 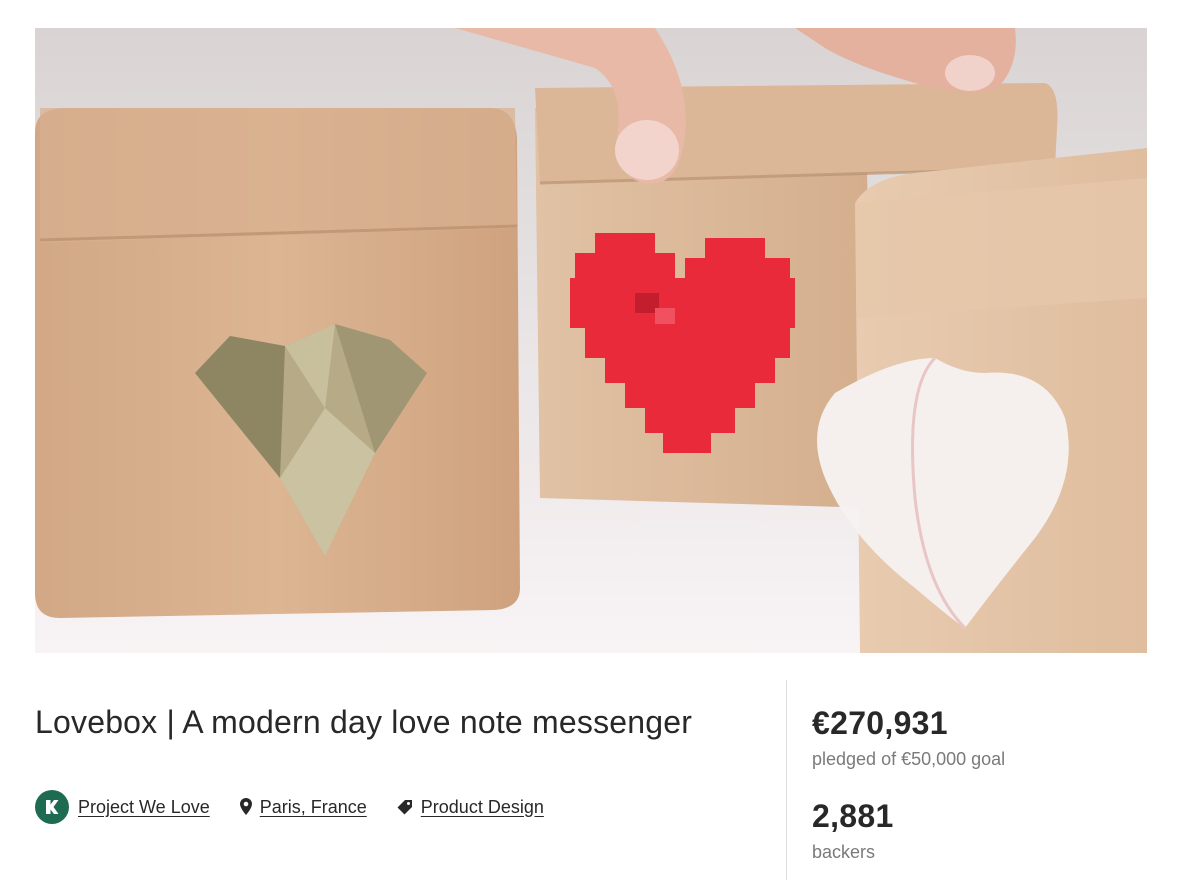 What do you see at coordinates (245, 807) in the screenshot?
I see `location-pin-icon` at bounding box center [245, 807].